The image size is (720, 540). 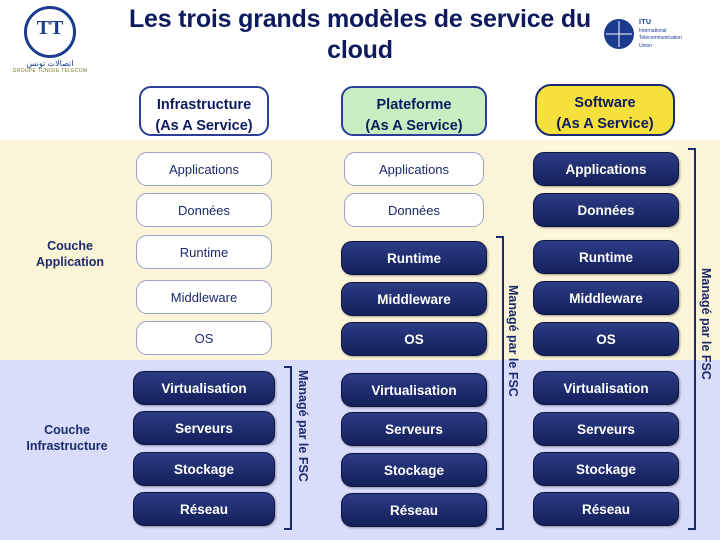 What do you see at coordinates (70, 262) in the screenshot?
I see `layer-label-application-line2: Application` at bounding box center [70, 262].